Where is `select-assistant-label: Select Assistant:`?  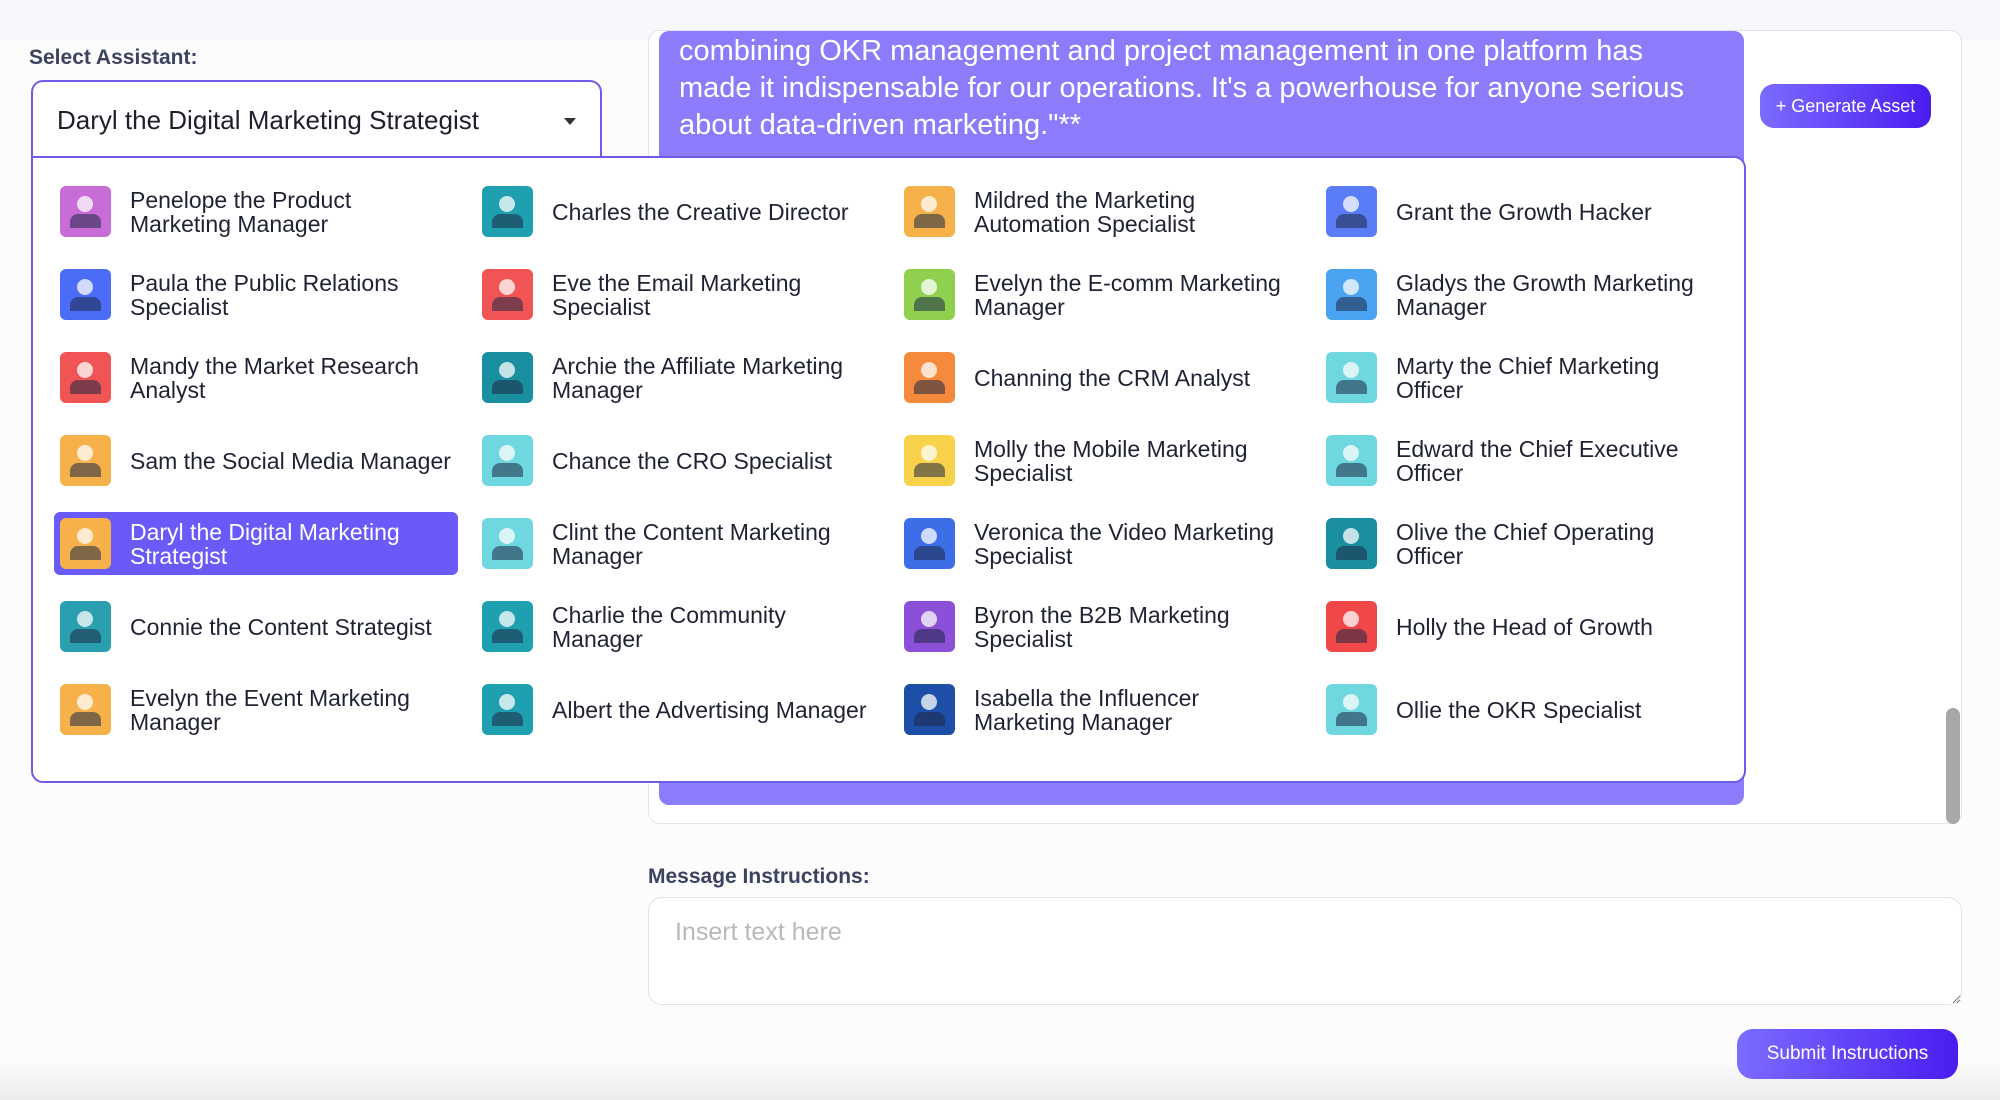
select-assistant-label: Select Assistant: is located at coordinates (113, 57).